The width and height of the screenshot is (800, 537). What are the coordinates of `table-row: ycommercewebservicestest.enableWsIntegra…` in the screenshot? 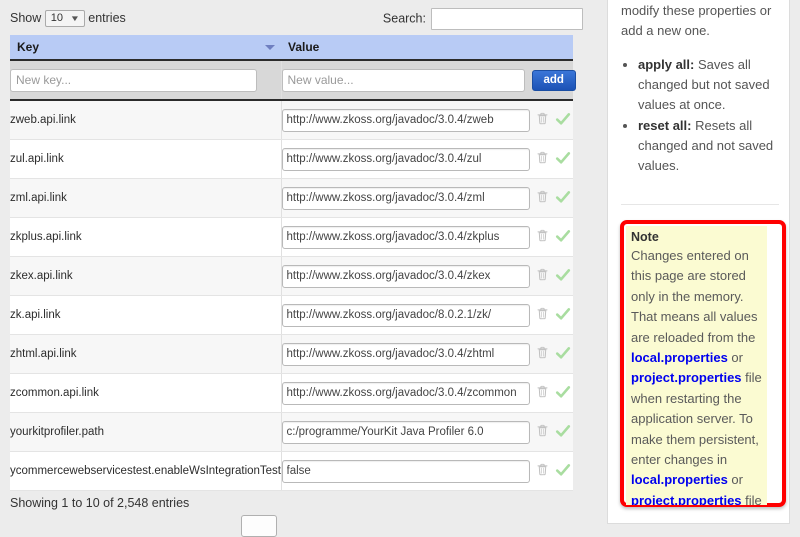 It's located at (291, 471).